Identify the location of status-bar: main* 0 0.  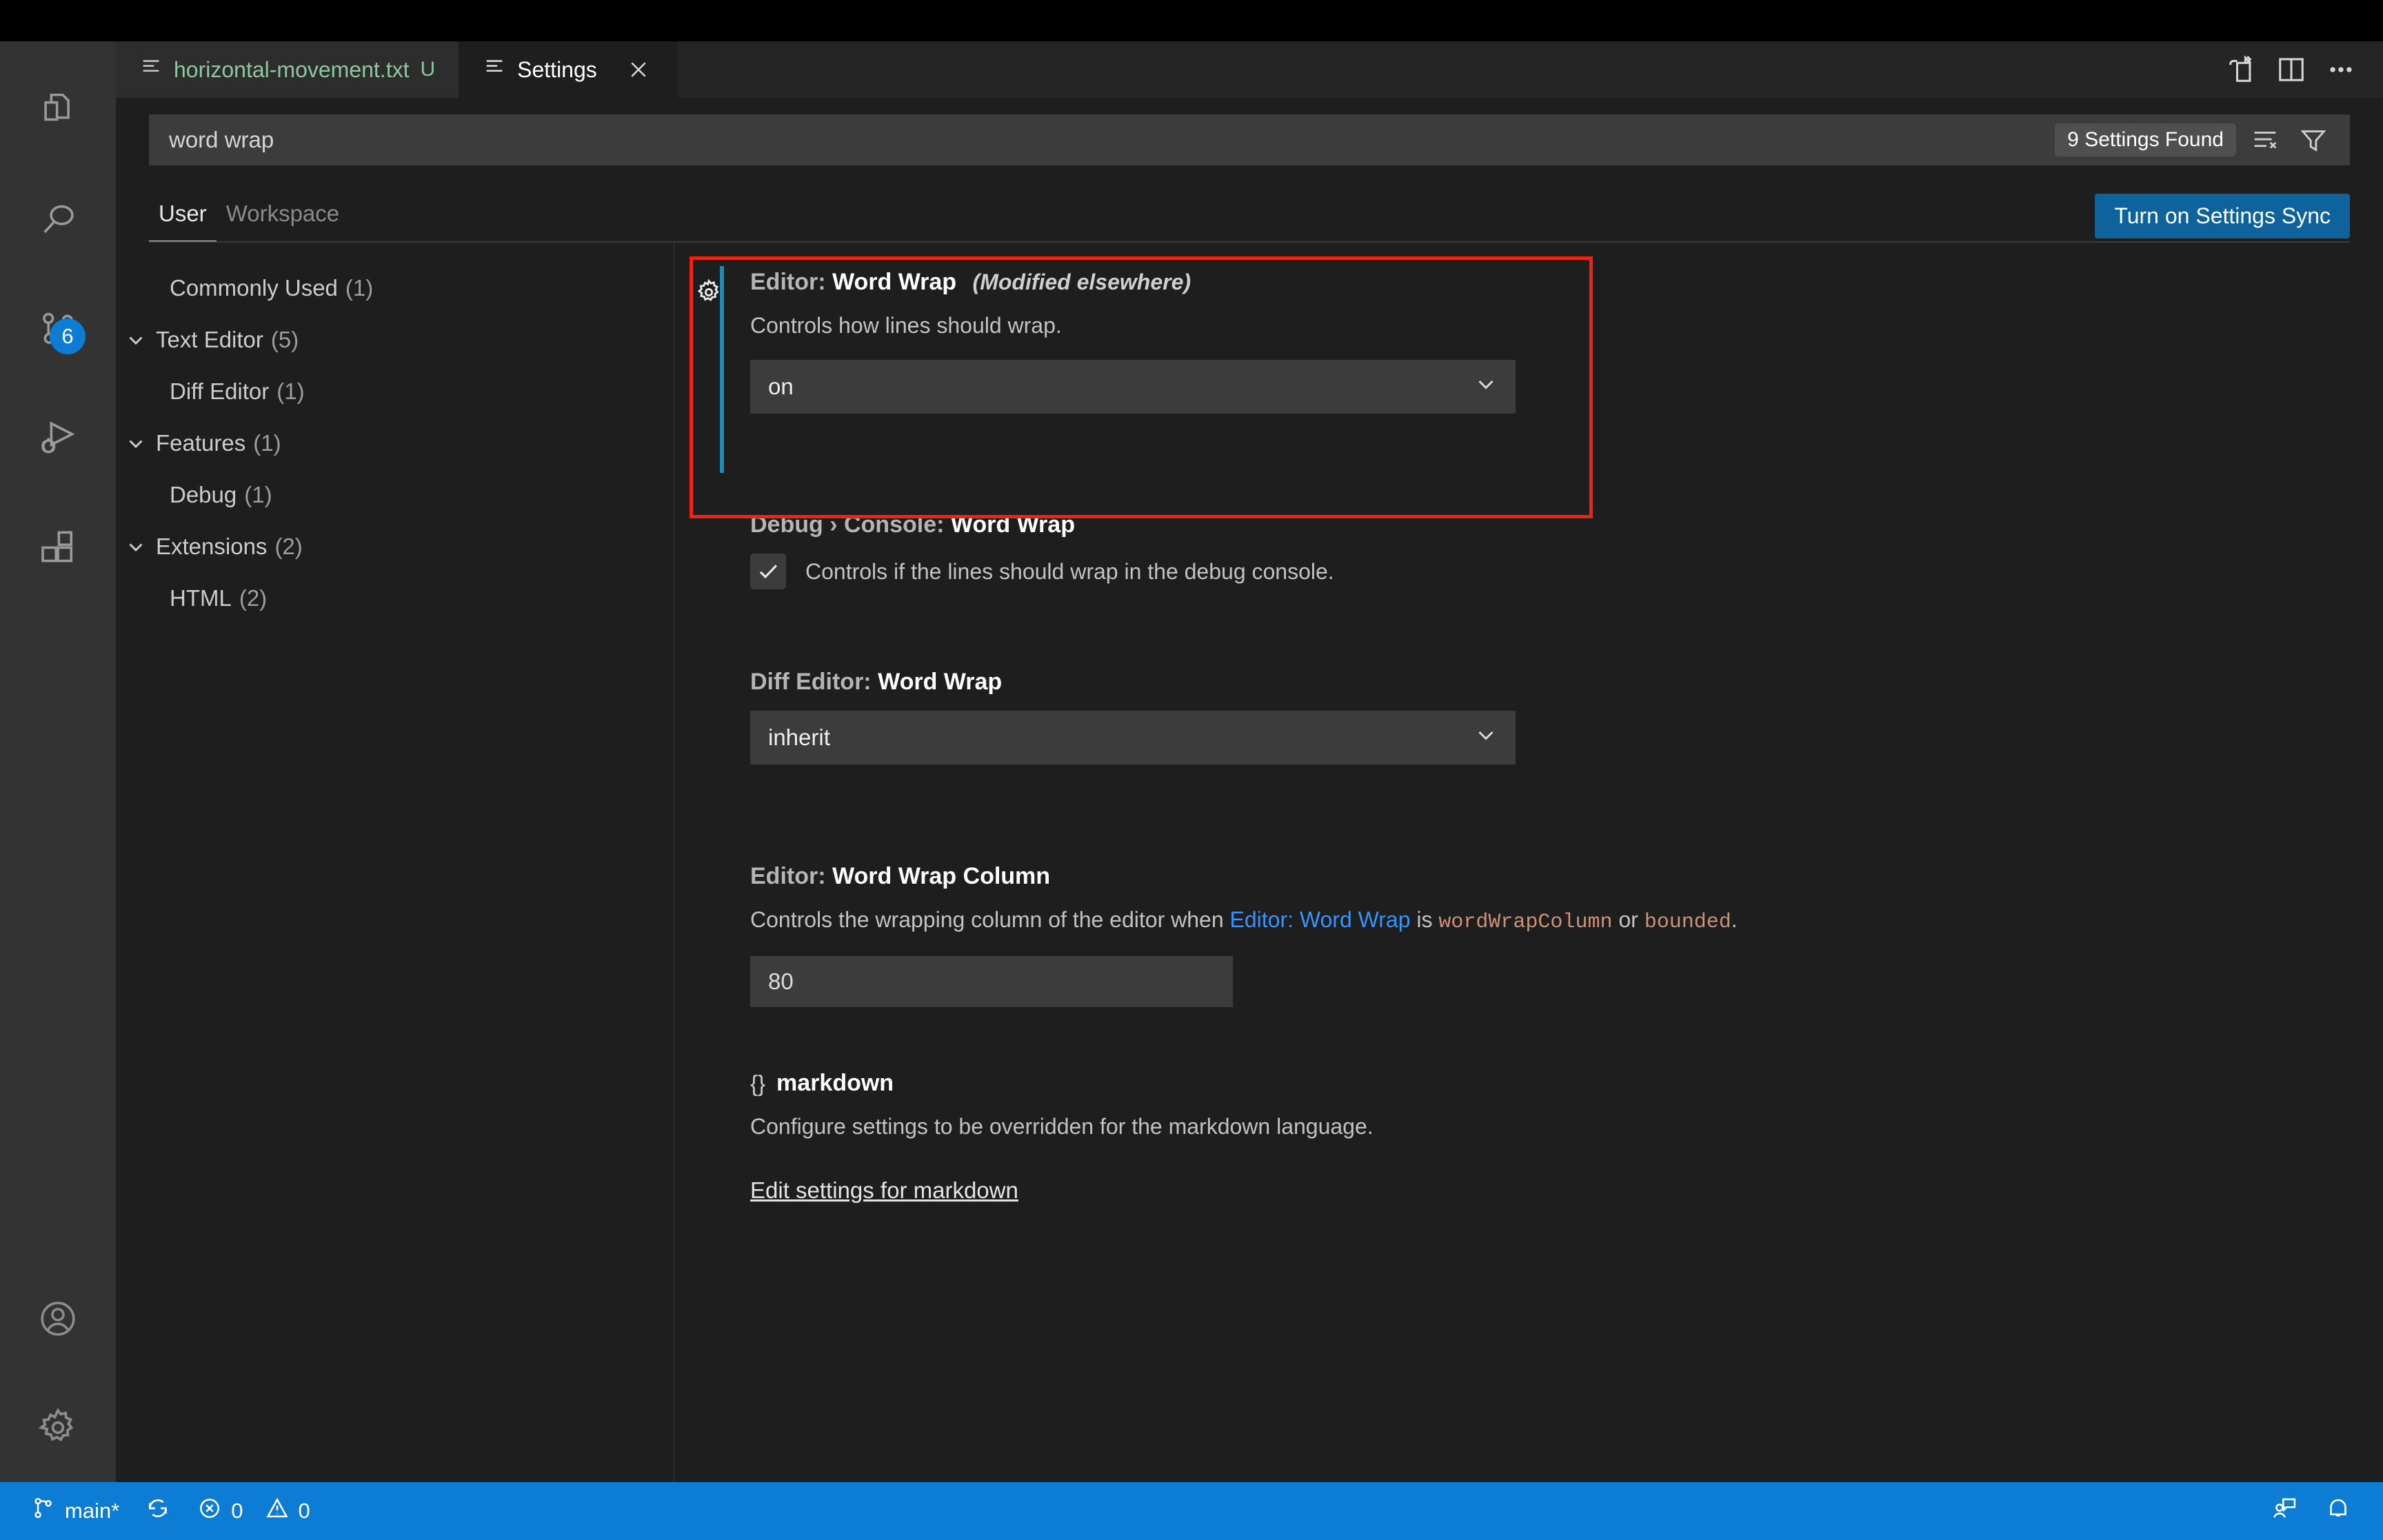
(1191, 1511).